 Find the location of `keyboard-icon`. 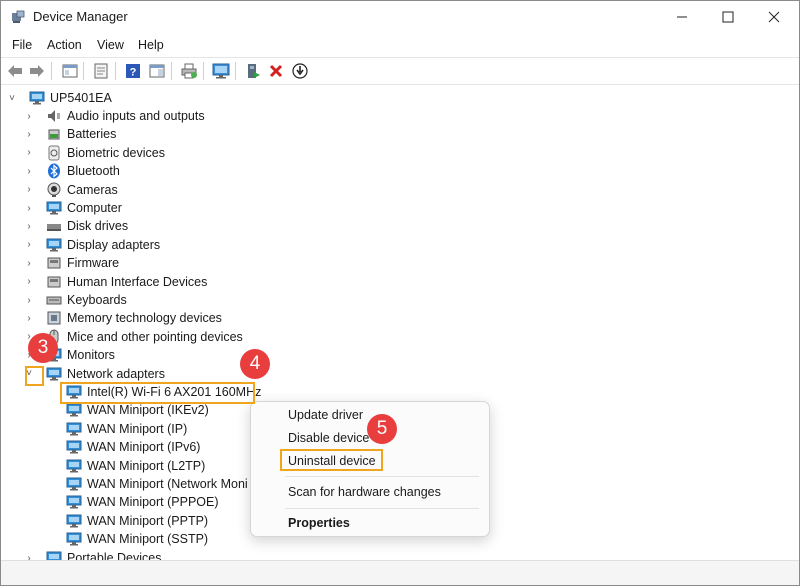

keyboard-icon is located at coordinates (54, 300).